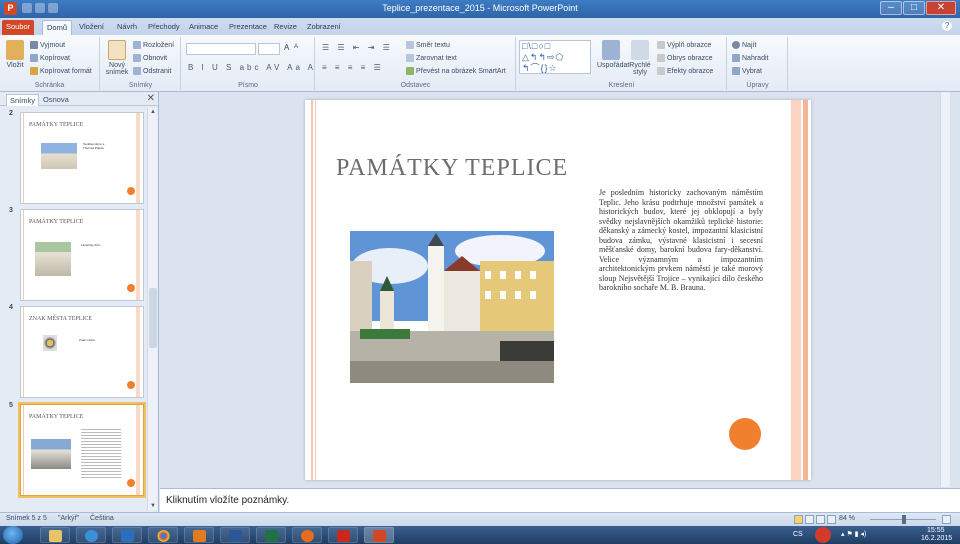 The height and width of the screenshot is (544, 960). Describe the element at coordinates (324, 27) in the screenshot. I see `tab-view: Zobrazení` at that location.